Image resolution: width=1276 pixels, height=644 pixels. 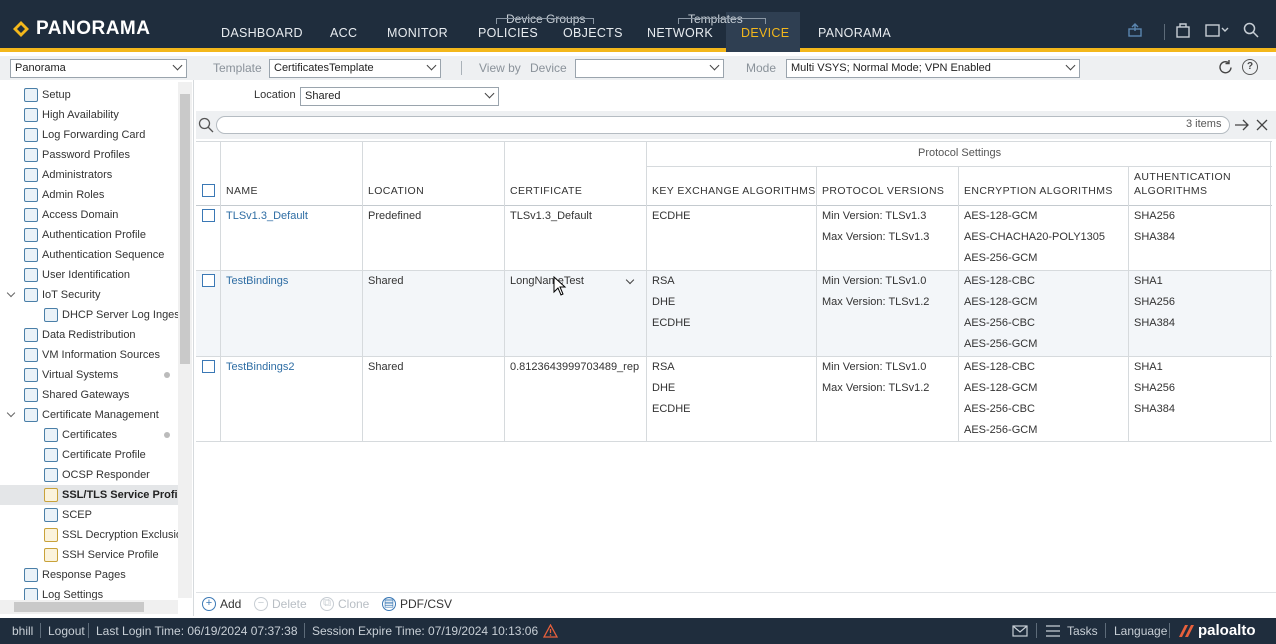 What do you see at coordinates (80, 435) in the screenshot?
I see `sidebar-item-certificates: Certificates` at bounding box center [80, 435].